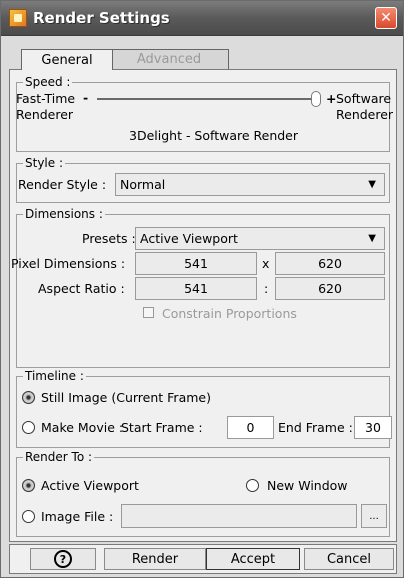 The image size is (406, 580). What do you see at coordinates (48, 82) in the screenshot?
I see `speed-legend: Speed :` at bounding box center [48, 82].